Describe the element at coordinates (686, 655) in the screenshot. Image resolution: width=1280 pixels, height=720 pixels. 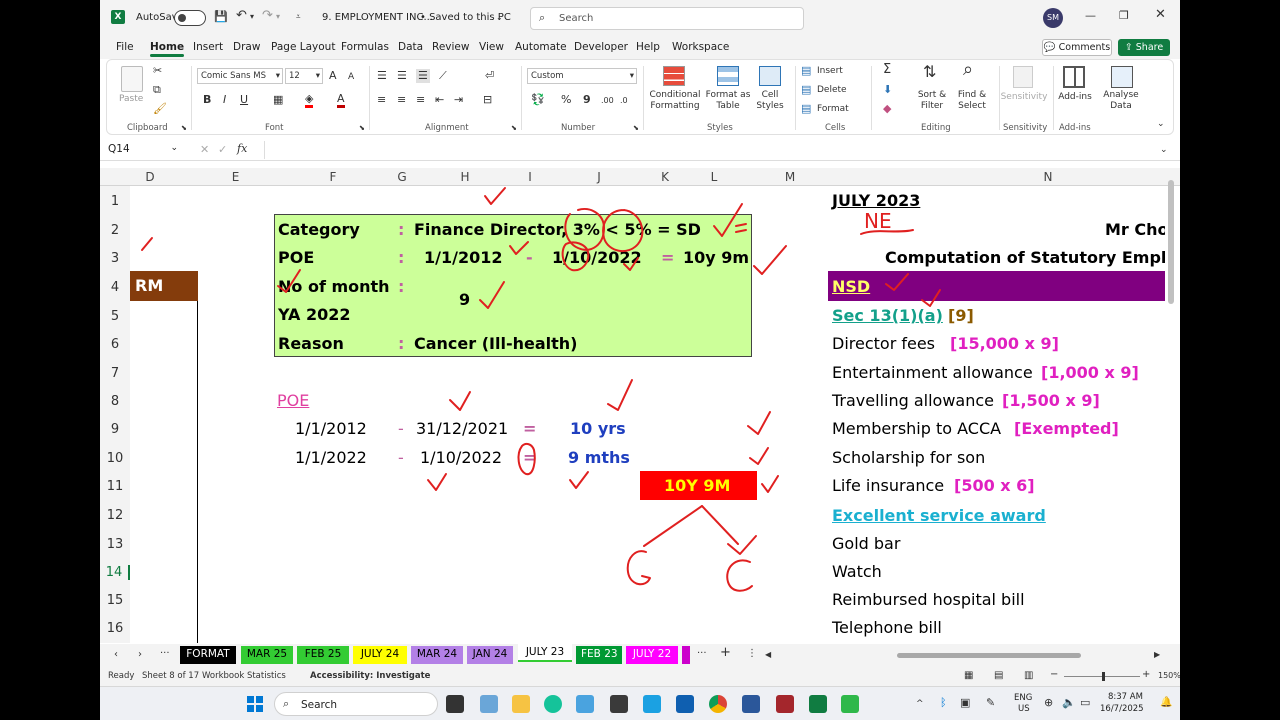
I see `sheet-tab-partial` at that location.